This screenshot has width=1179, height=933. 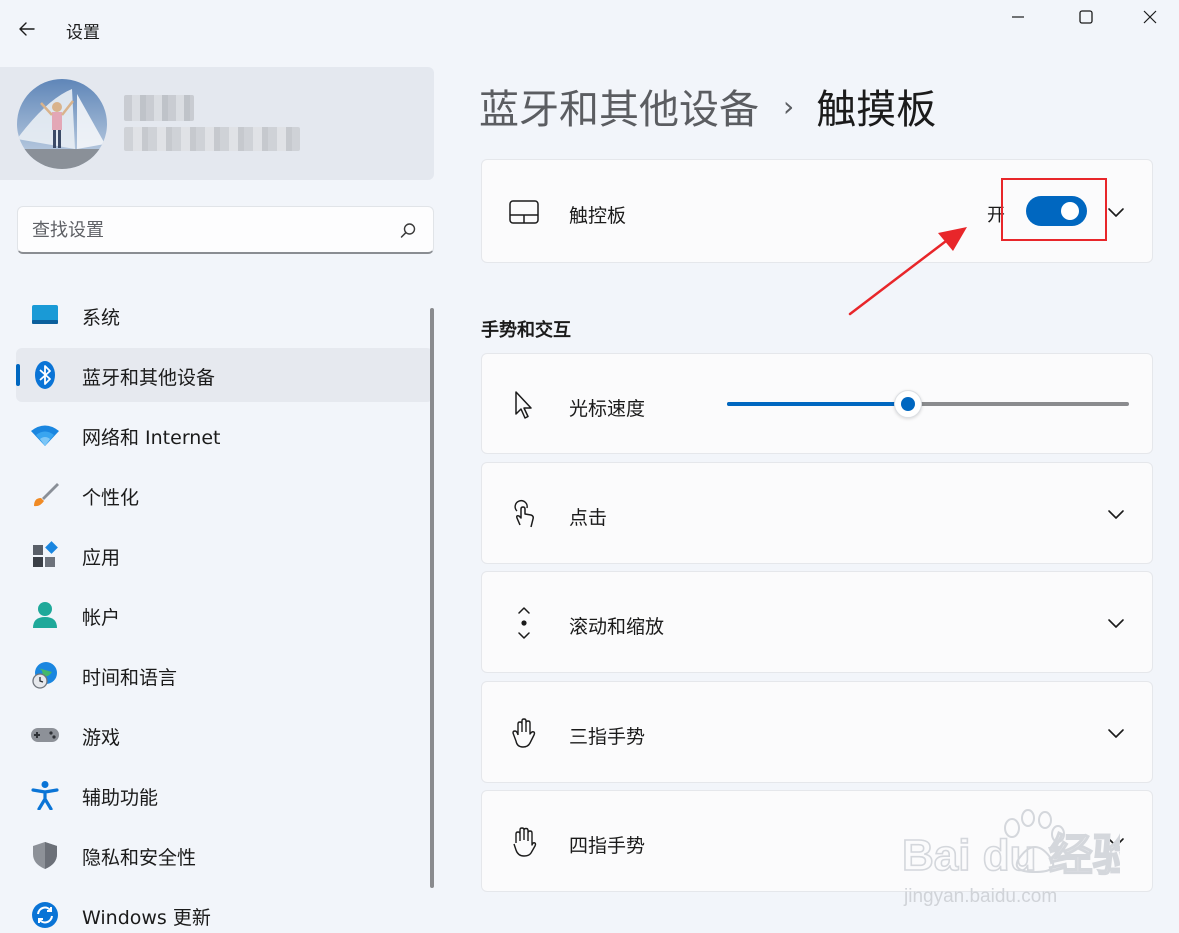 I want to click on brush-icon, so click(x=46, y=495).